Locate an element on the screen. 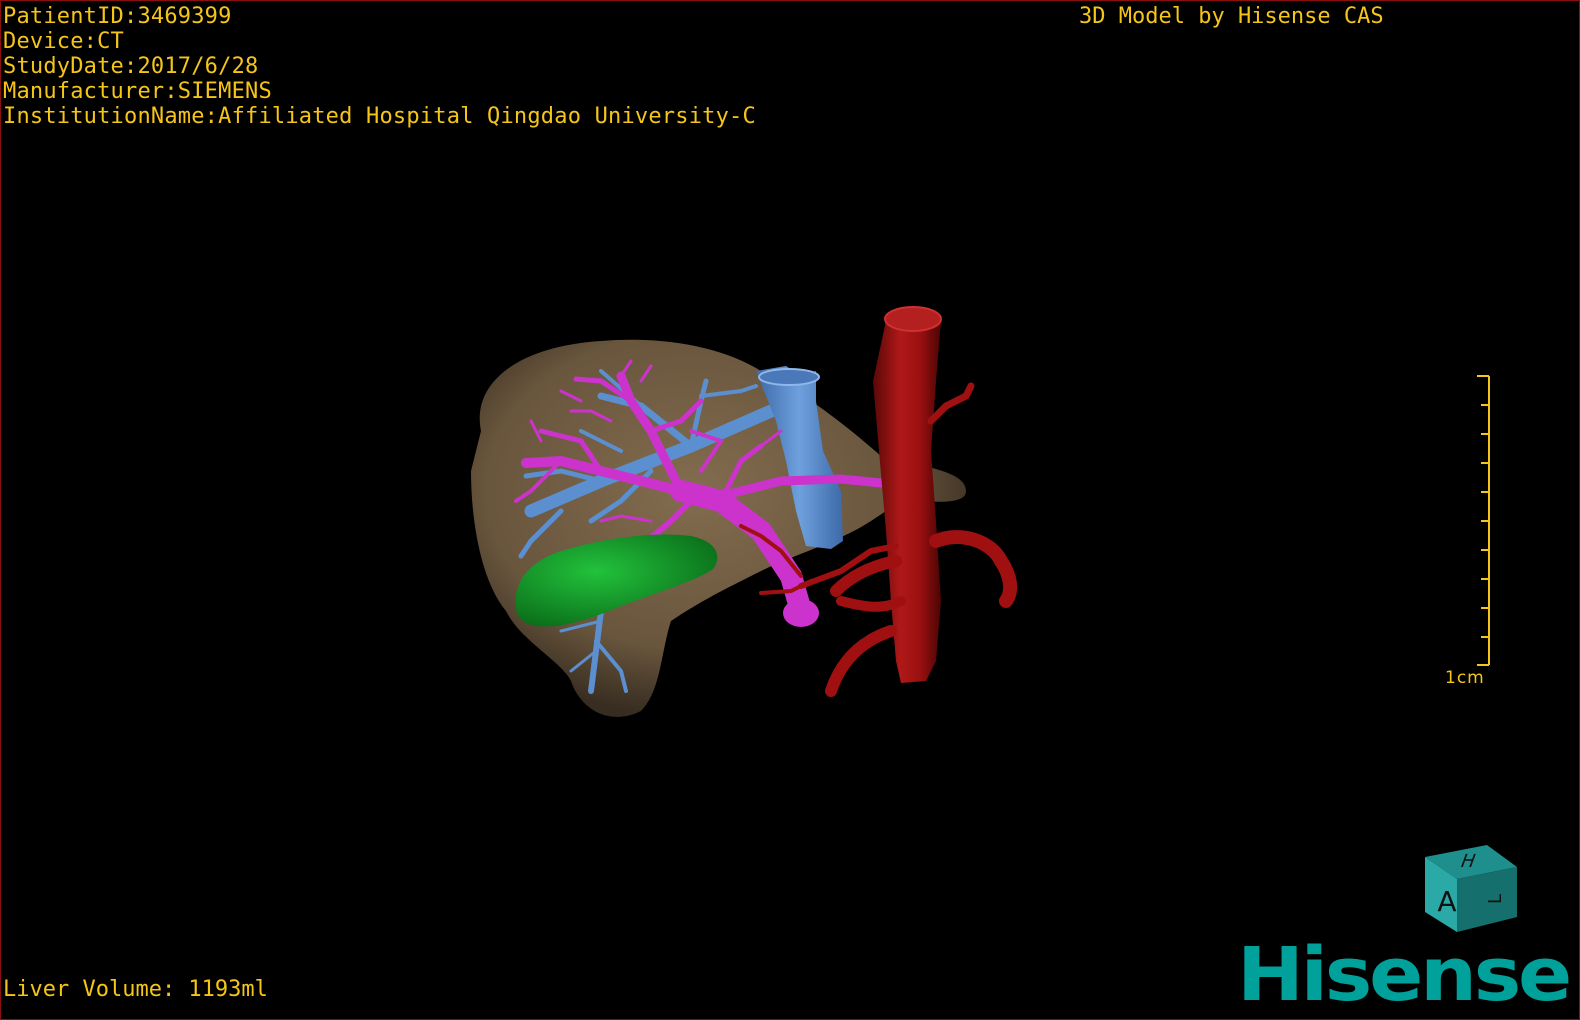  cube-side-label: L is located at coordinates (1495, 899).